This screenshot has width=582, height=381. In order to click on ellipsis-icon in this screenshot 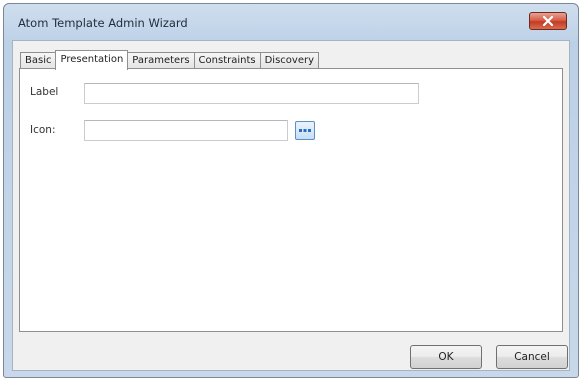, I will do `click(305, 130)`.